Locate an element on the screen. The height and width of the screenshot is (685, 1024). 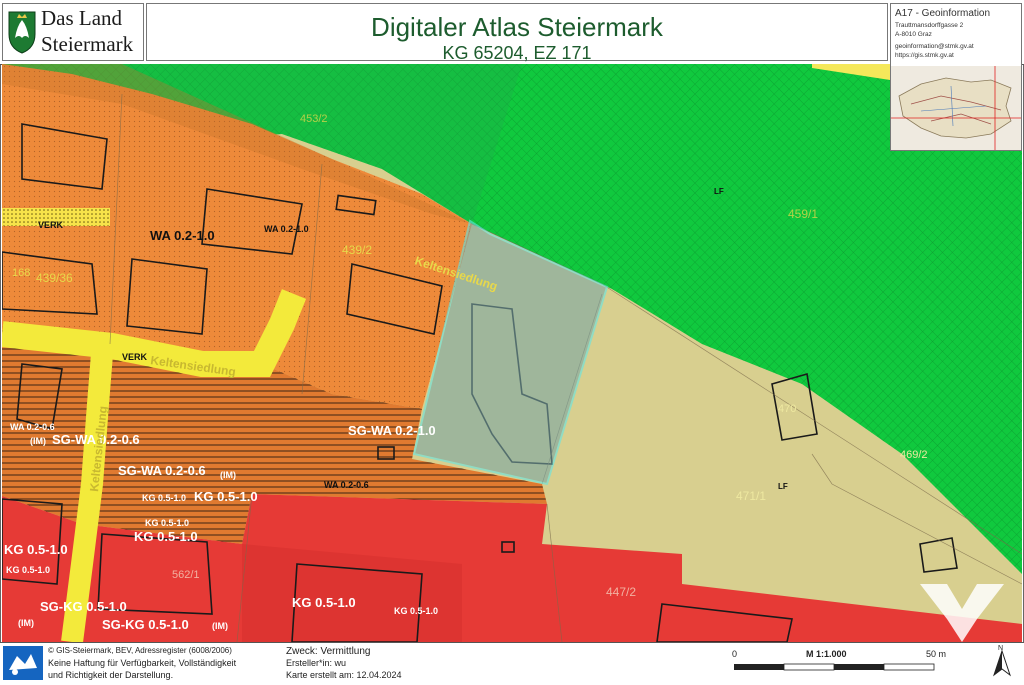
brand-line-1: Das Land is located at coordinates (82, 18).